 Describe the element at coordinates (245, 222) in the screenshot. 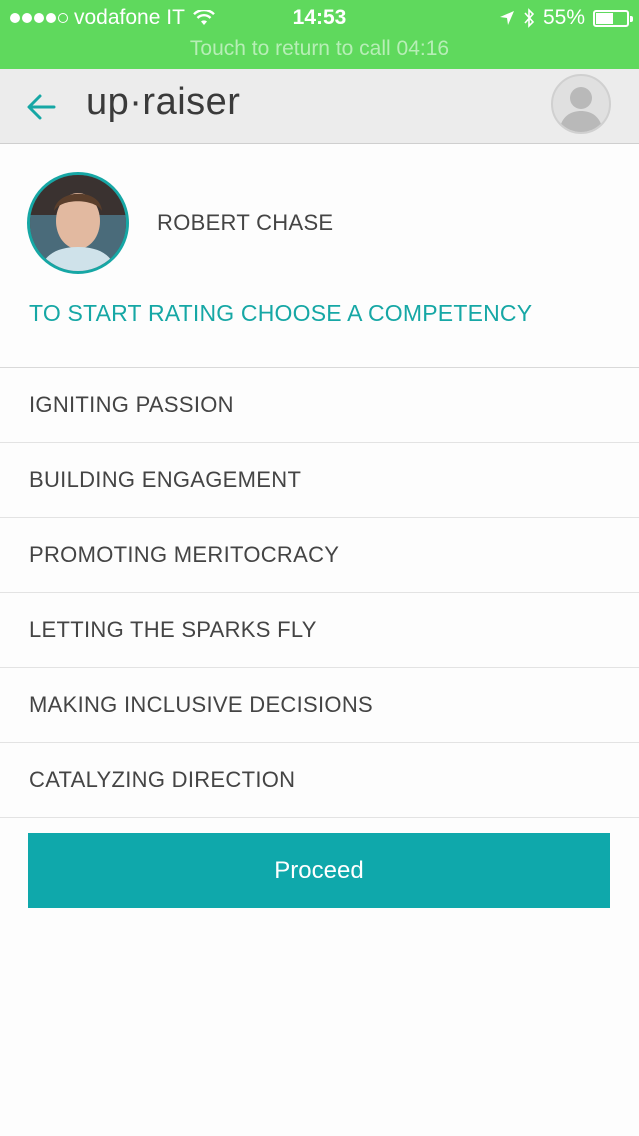

I see `profile-name: ROBERT CHASE` at that location.